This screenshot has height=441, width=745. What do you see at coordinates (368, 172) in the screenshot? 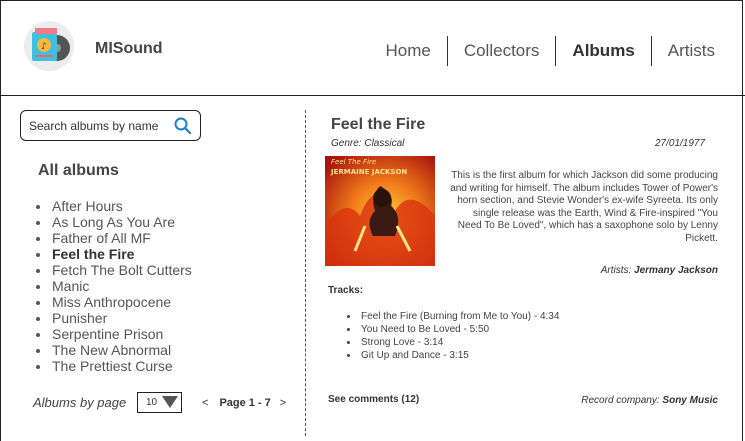
I see `cover-artist-text: JERMAINE JACKSON` at bounding box center [368, 172].